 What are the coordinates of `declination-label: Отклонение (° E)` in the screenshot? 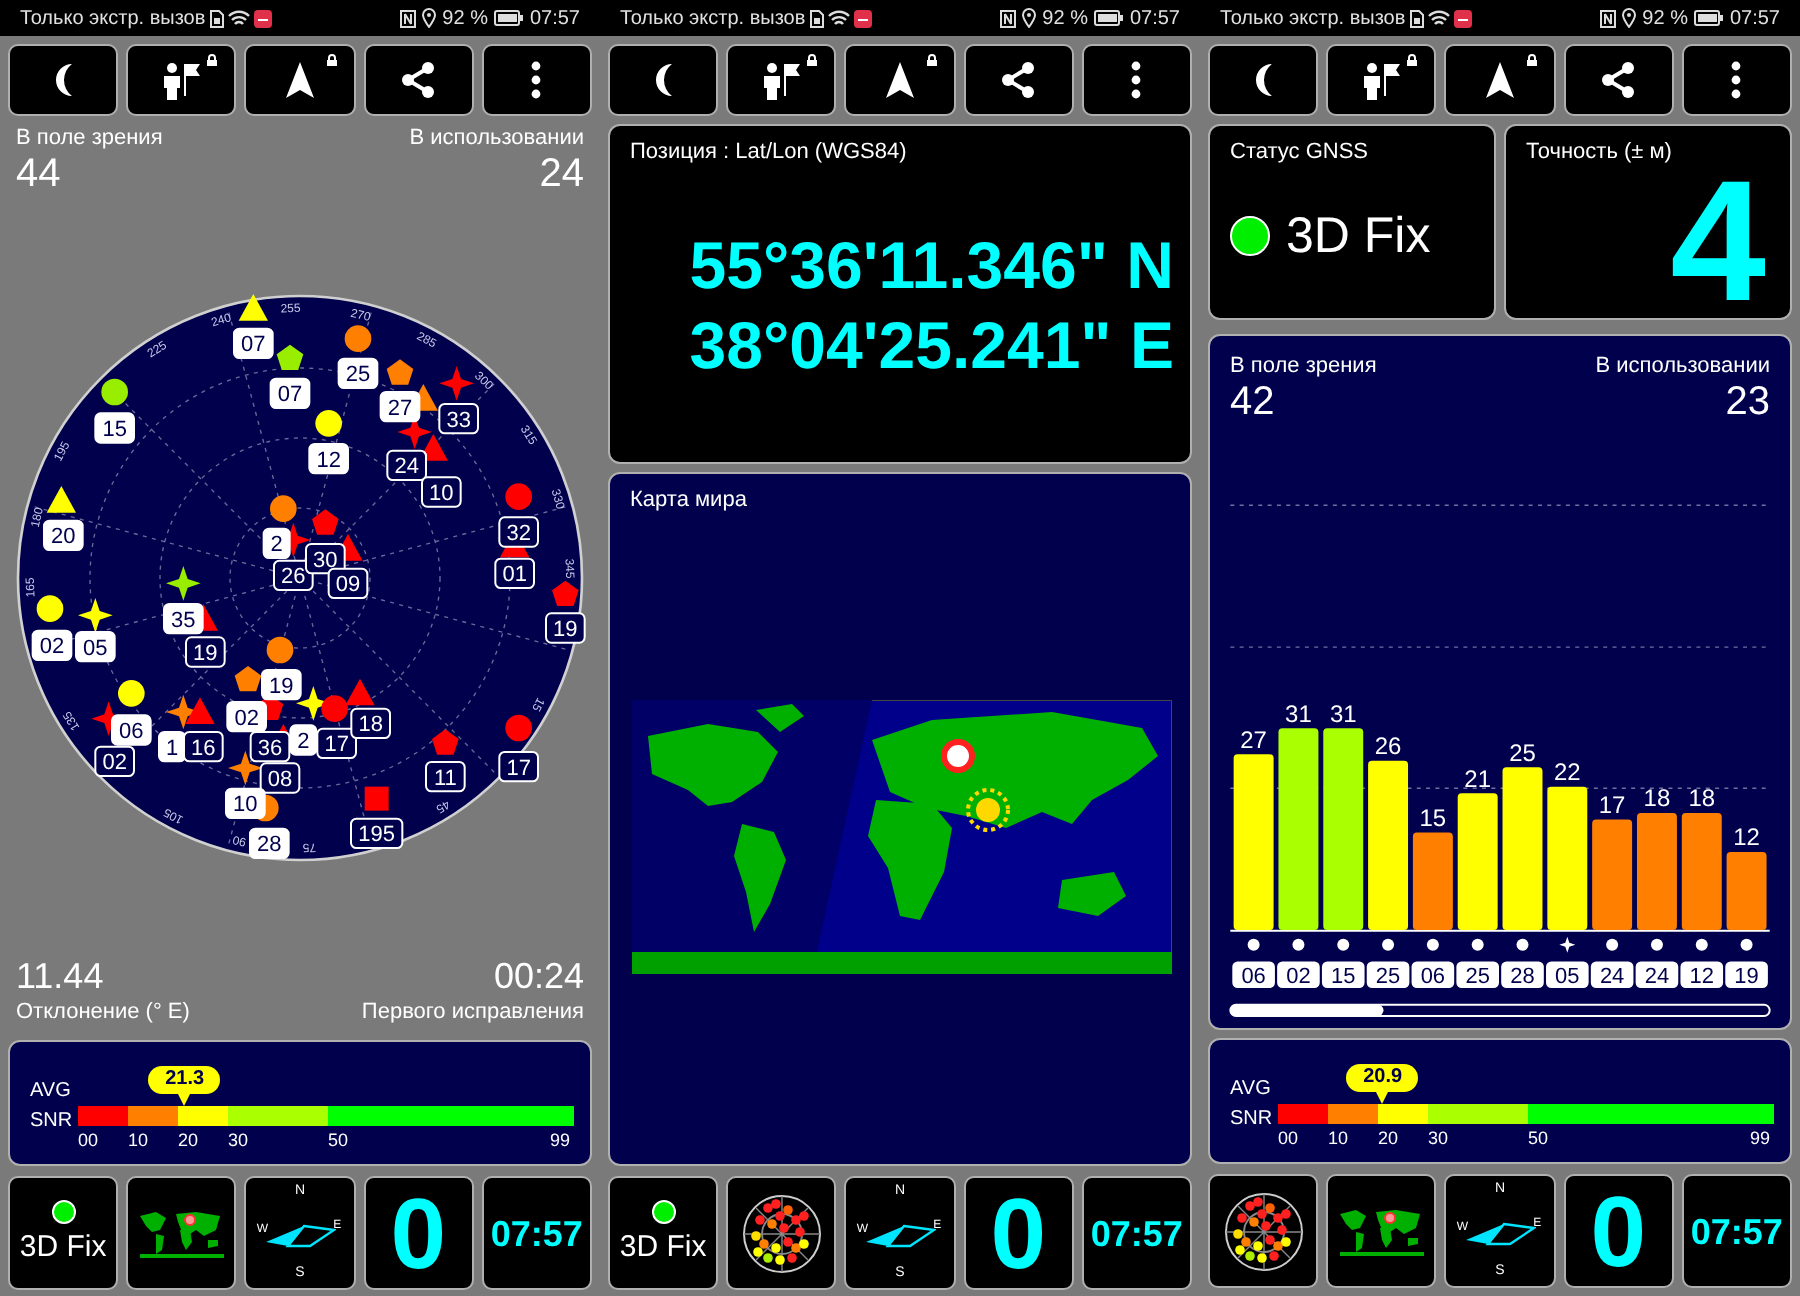 It's located at (103, 1012).